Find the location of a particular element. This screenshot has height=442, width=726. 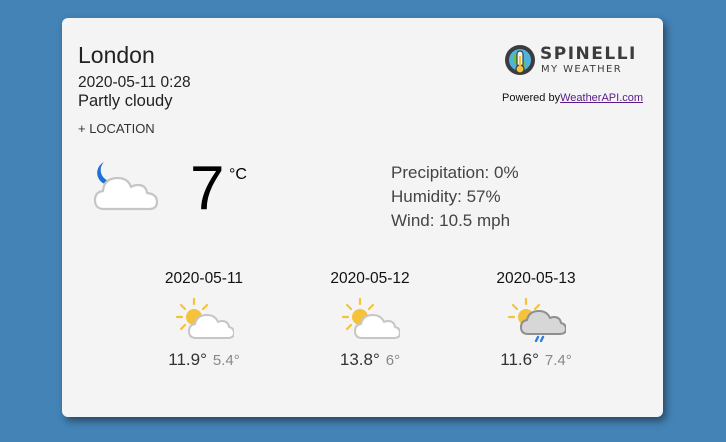

forecast-day: 2020-05-12 13.8° 6° is located at coordinates (370, 320).